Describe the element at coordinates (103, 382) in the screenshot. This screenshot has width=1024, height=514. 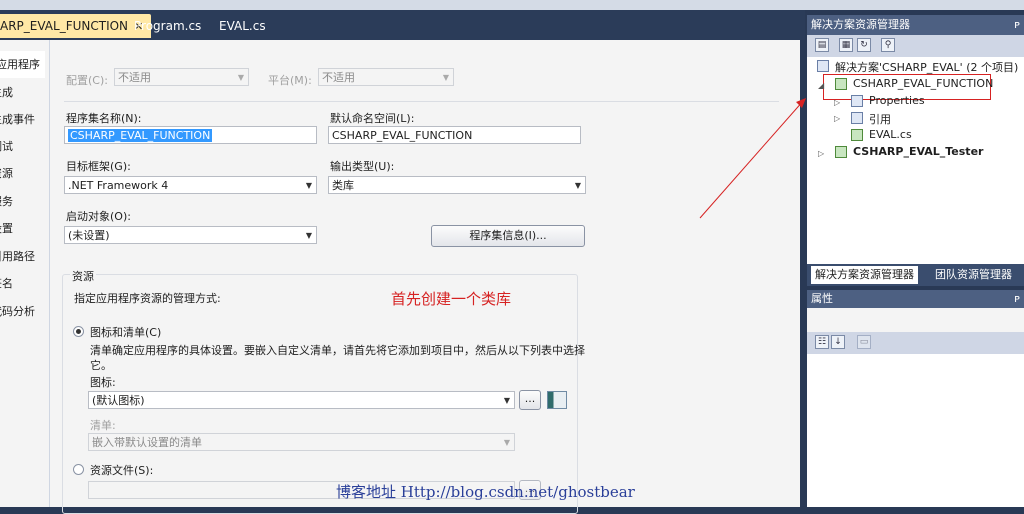
I see `icon-label: 图标:` at that location.